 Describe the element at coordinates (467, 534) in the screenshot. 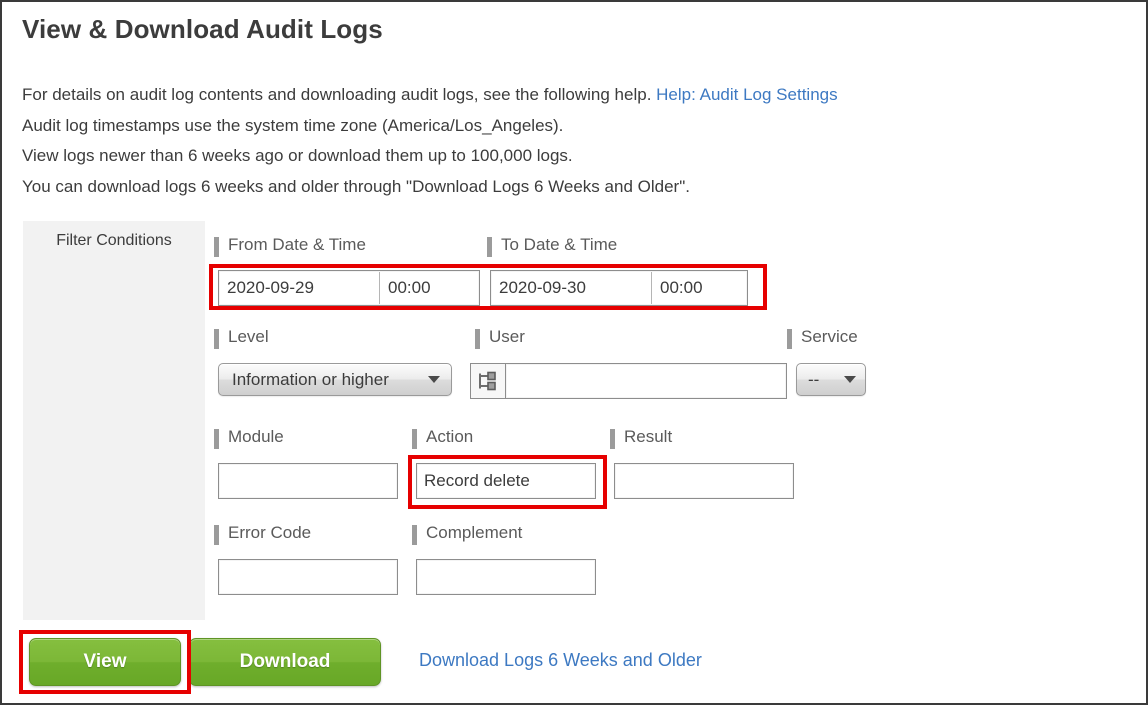

I see `complement-label: Complement` at that location.